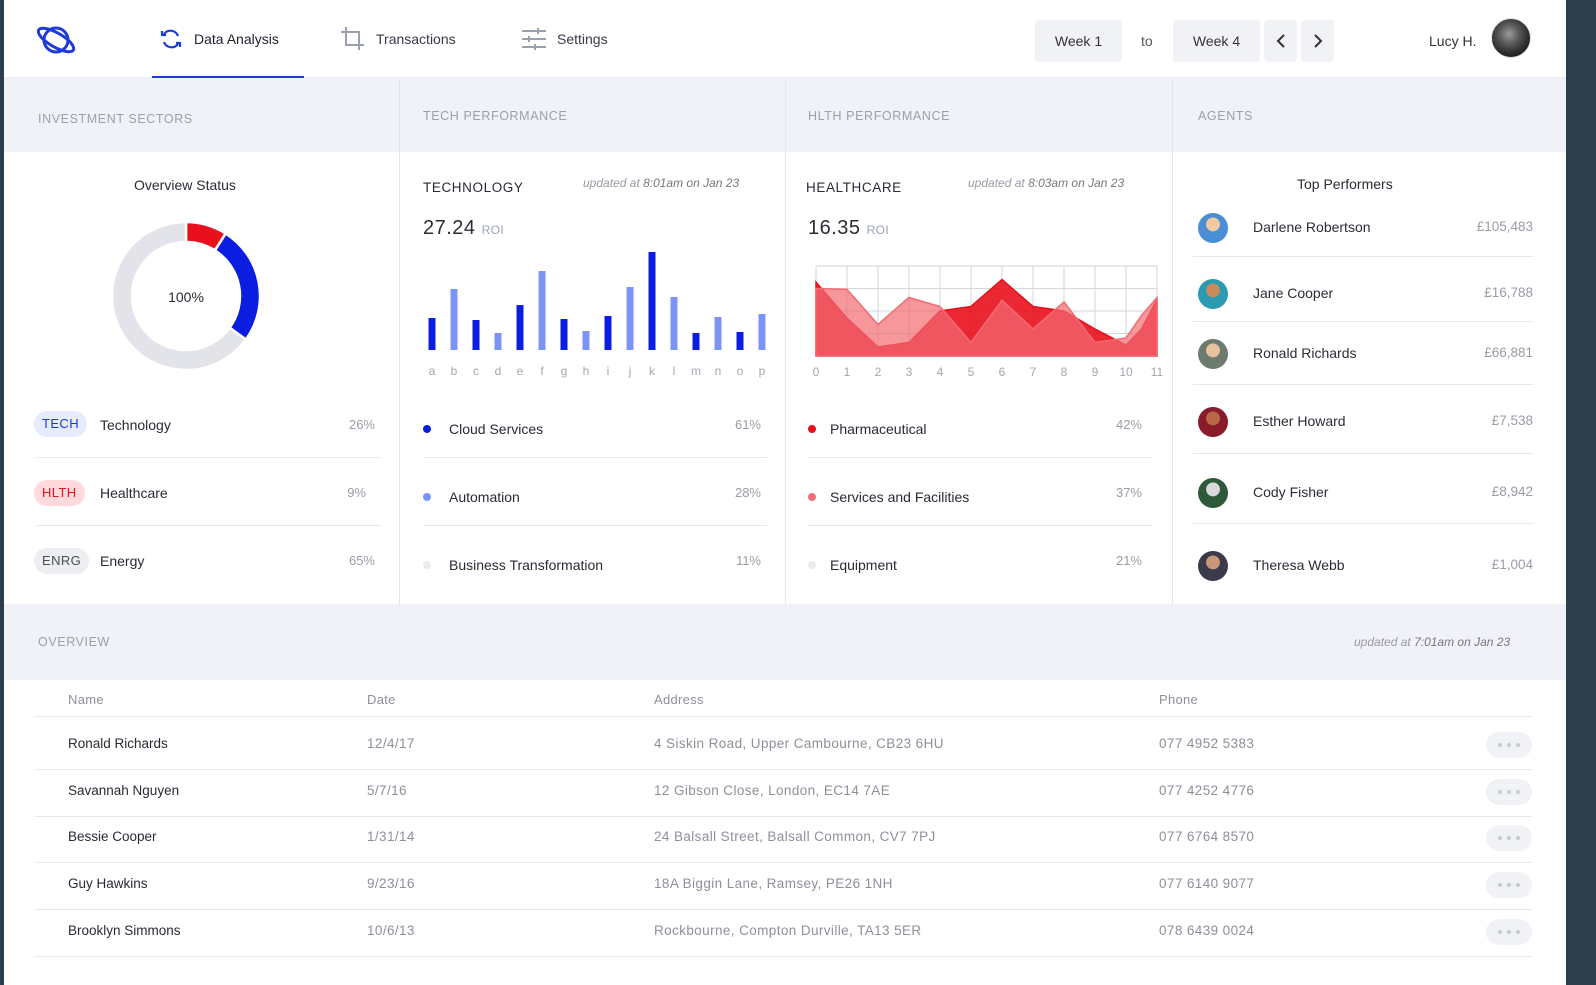 Image resolution: width=1596 pixels, height=985 pixels. I want to click on user-name: Lucy H., so click(1452, 41).